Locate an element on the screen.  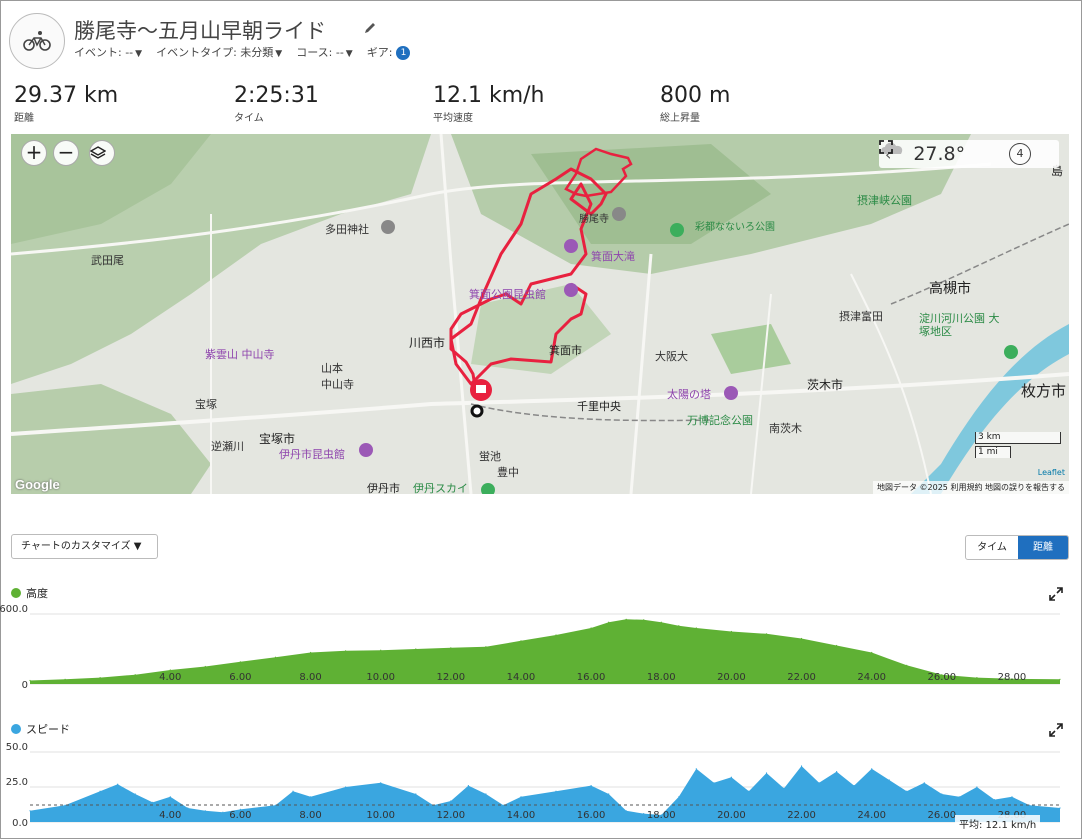
gear-count-badge: 1 is located at coordinates (403, 53).